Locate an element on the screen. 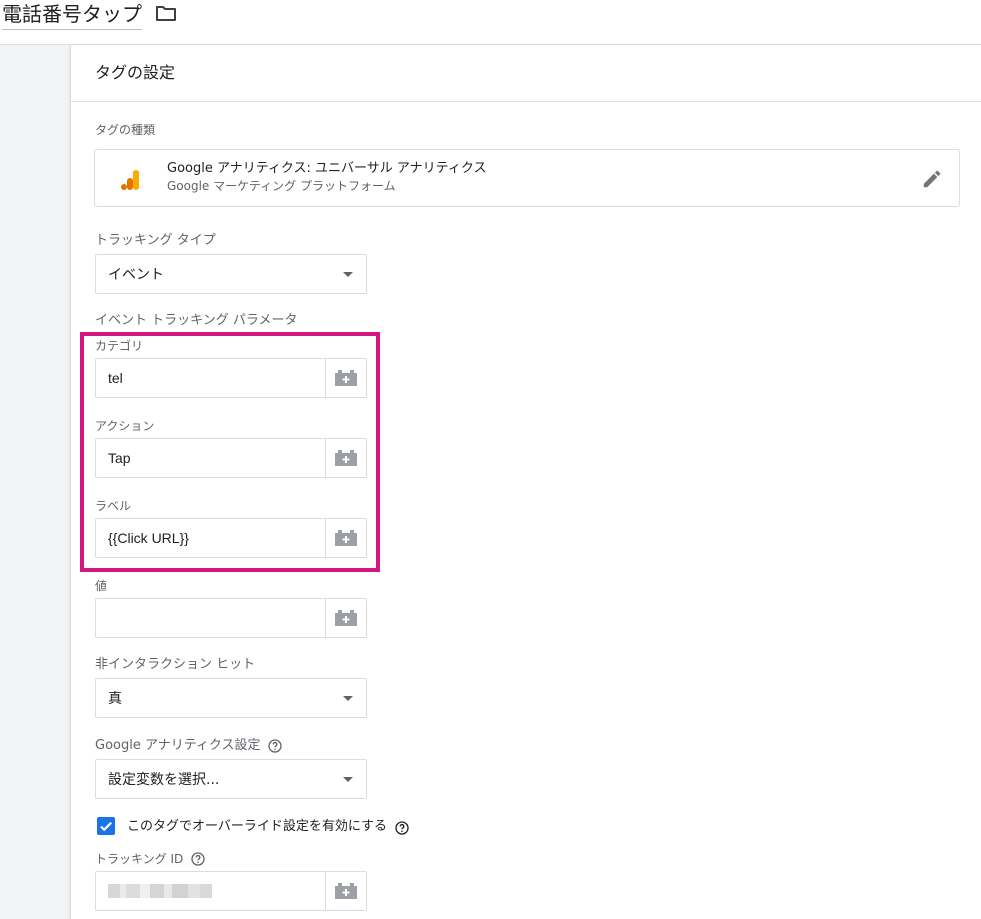 This screenshot has width=981, height=919. action-field is located at coordinates (231, 458).